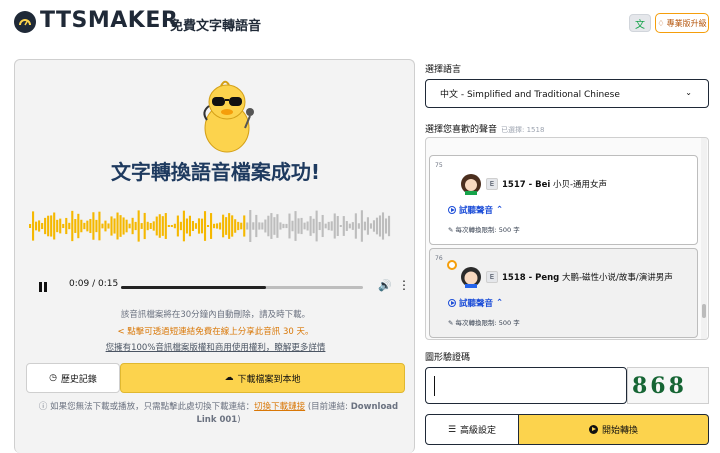 This screenshot has width=720, height=453. I want to click on license-link: 您擁有100%音訊檔案版權和商用使用權利，瞭解更多詳情, so click(215, 347).